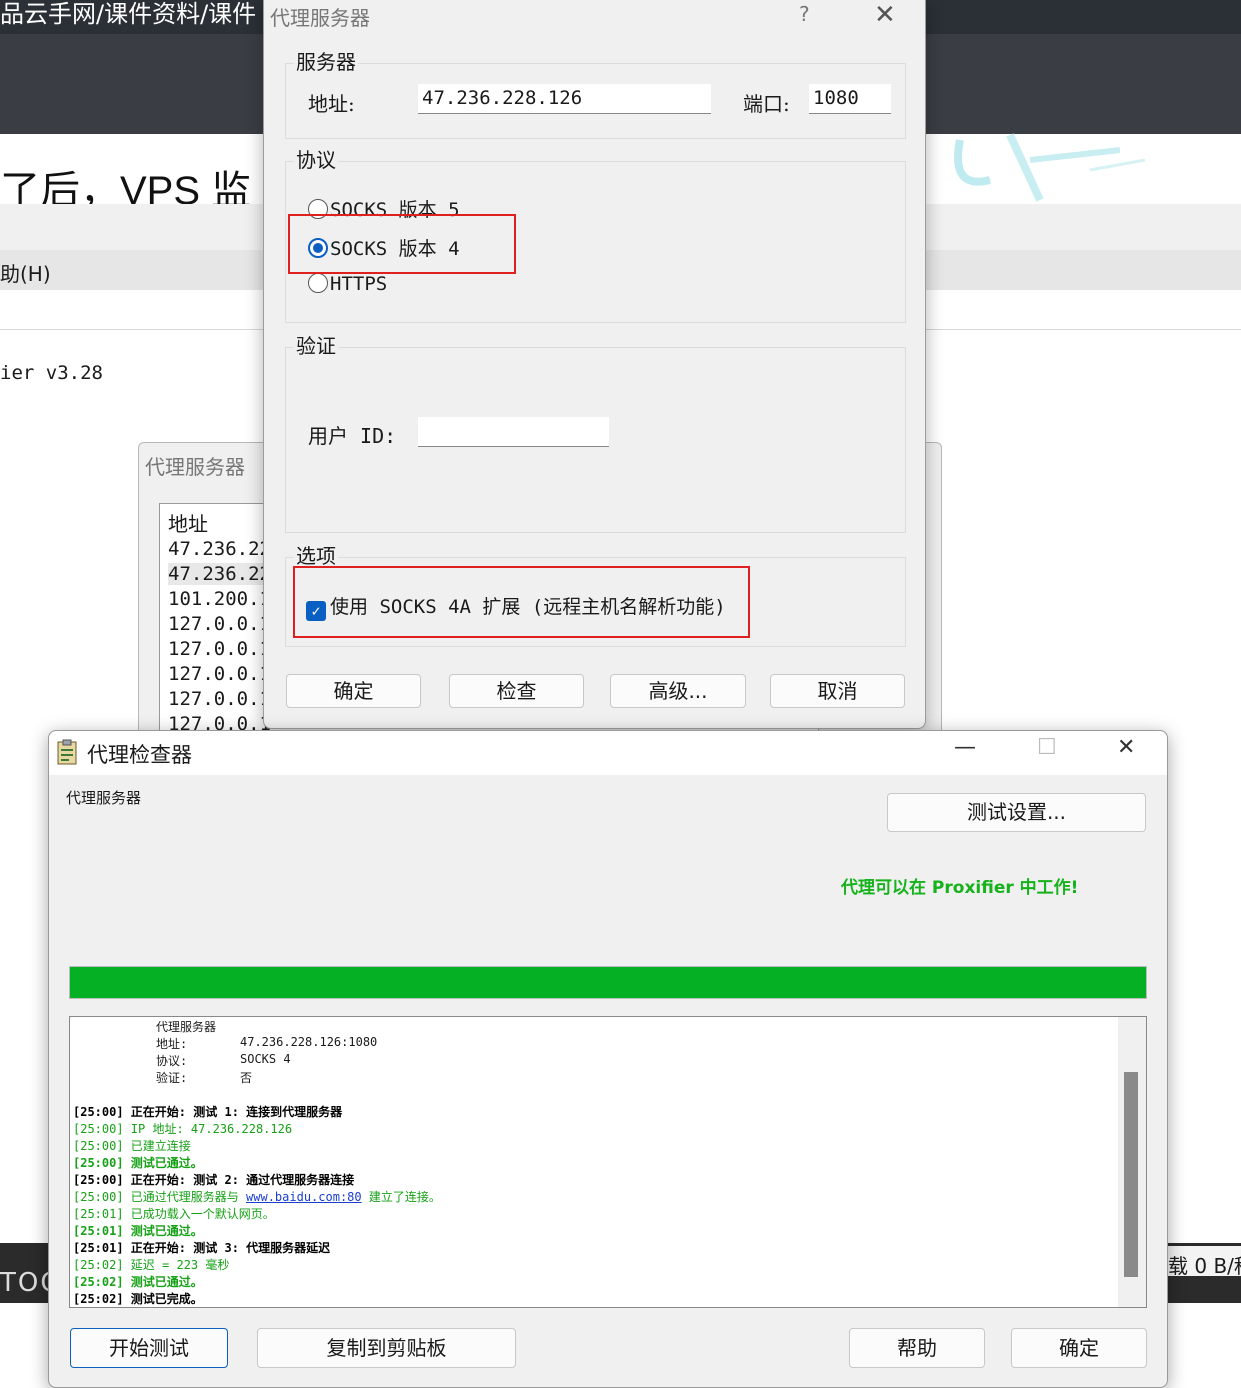 The height and width of the screenshot is (1388, 1241). Describe the element at coordinates (219, 599) in the screenshot. I see `list-item: 101.200.1` at that location.